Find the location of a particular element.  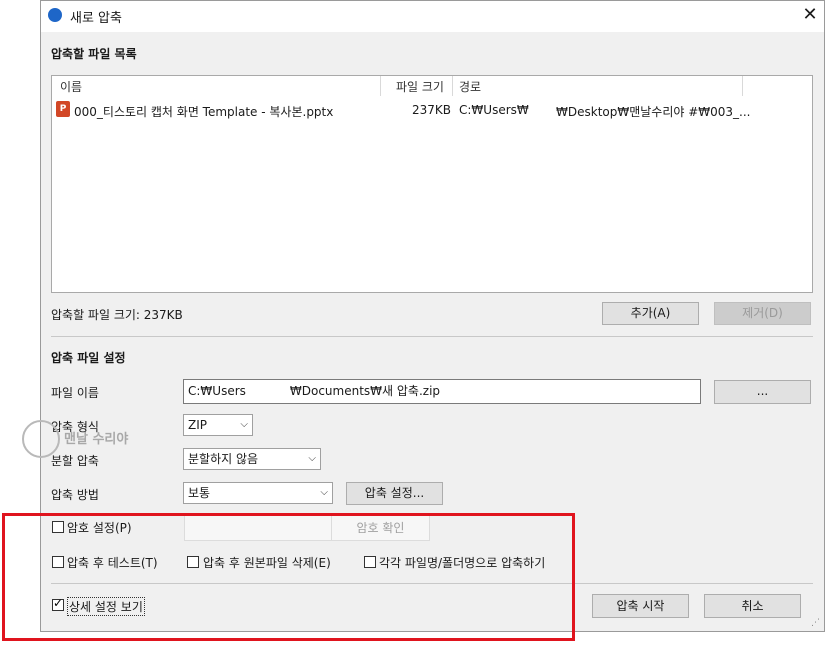

start-compress-button: 압축 시작 is located at coordinates (640, 606).